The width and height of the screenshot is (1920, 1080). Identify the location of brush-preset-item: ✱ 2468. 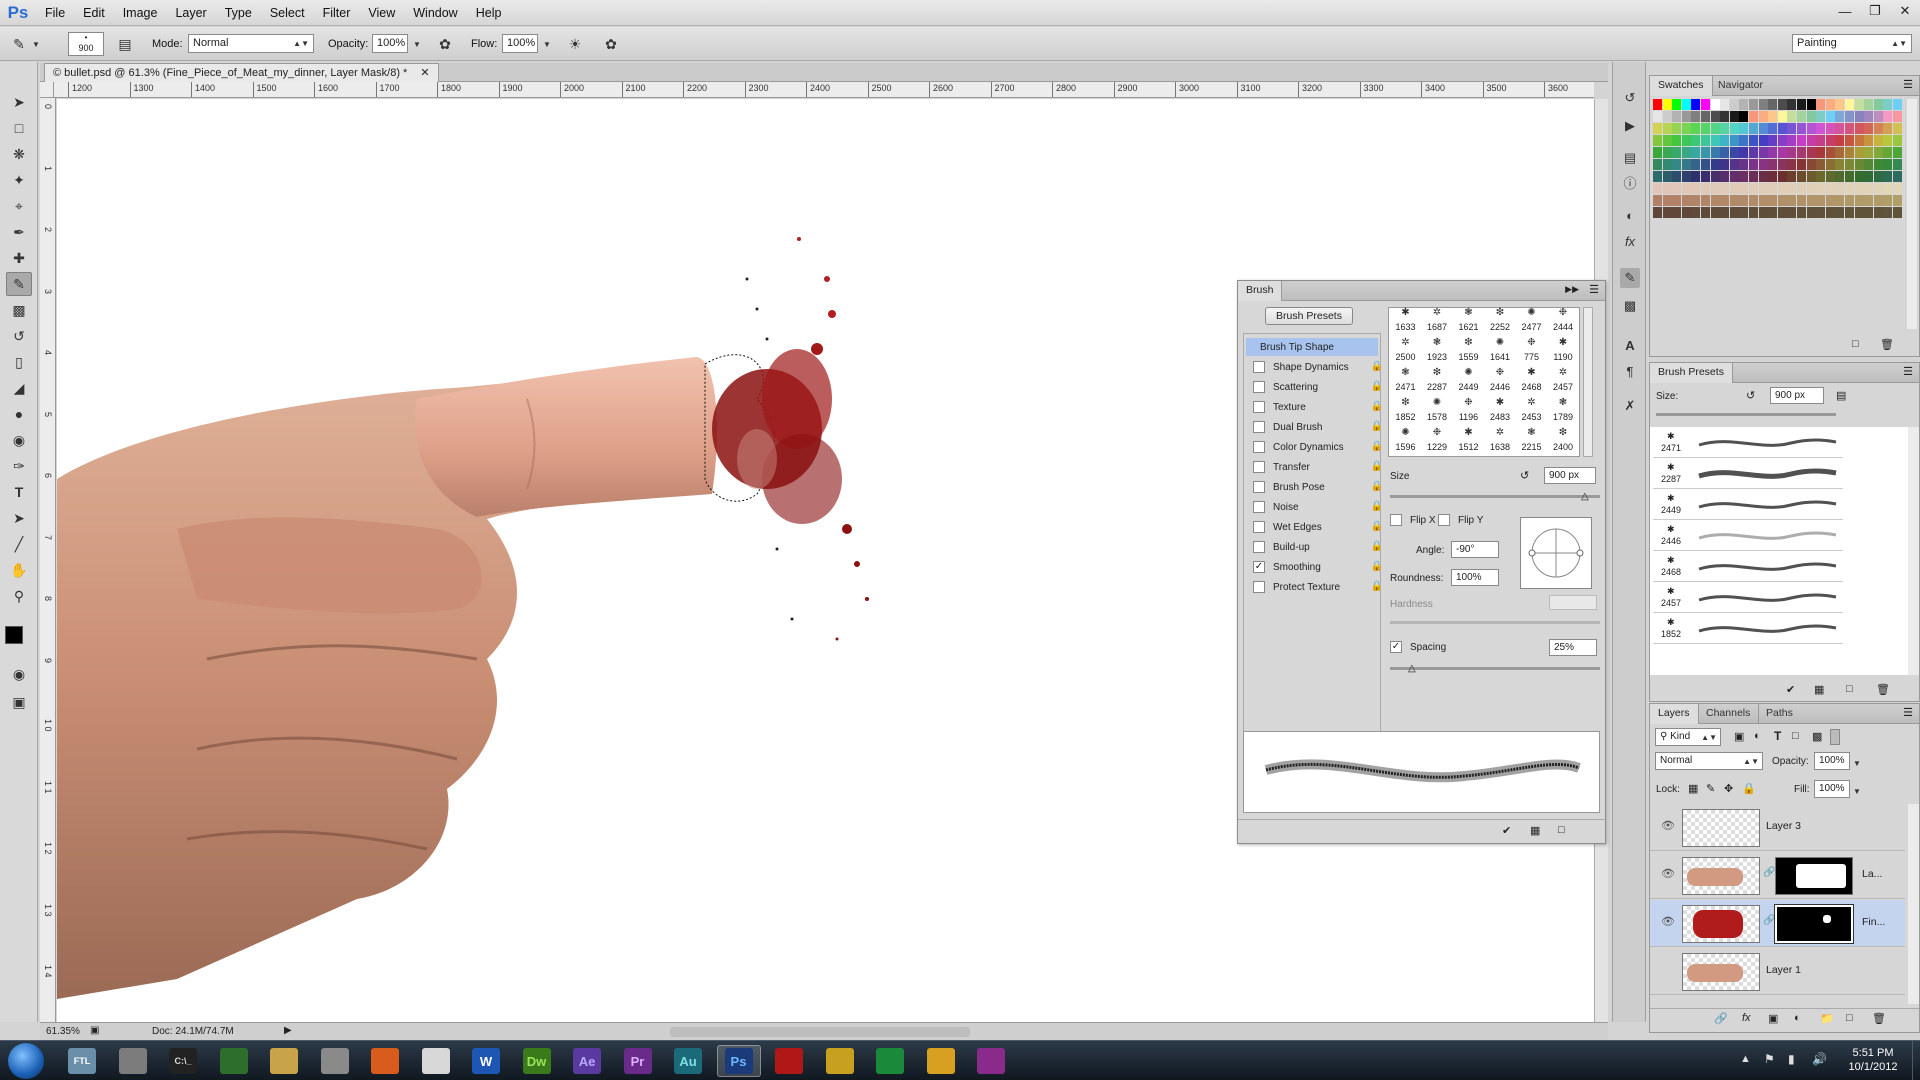
(1748, 566).